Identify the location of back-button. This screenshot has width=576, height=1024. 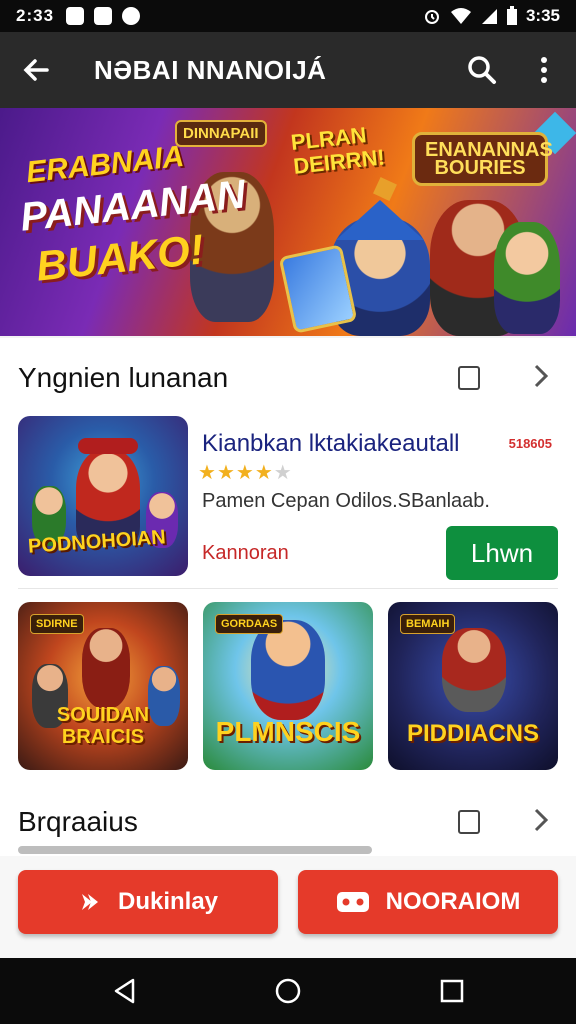
(36, 70).